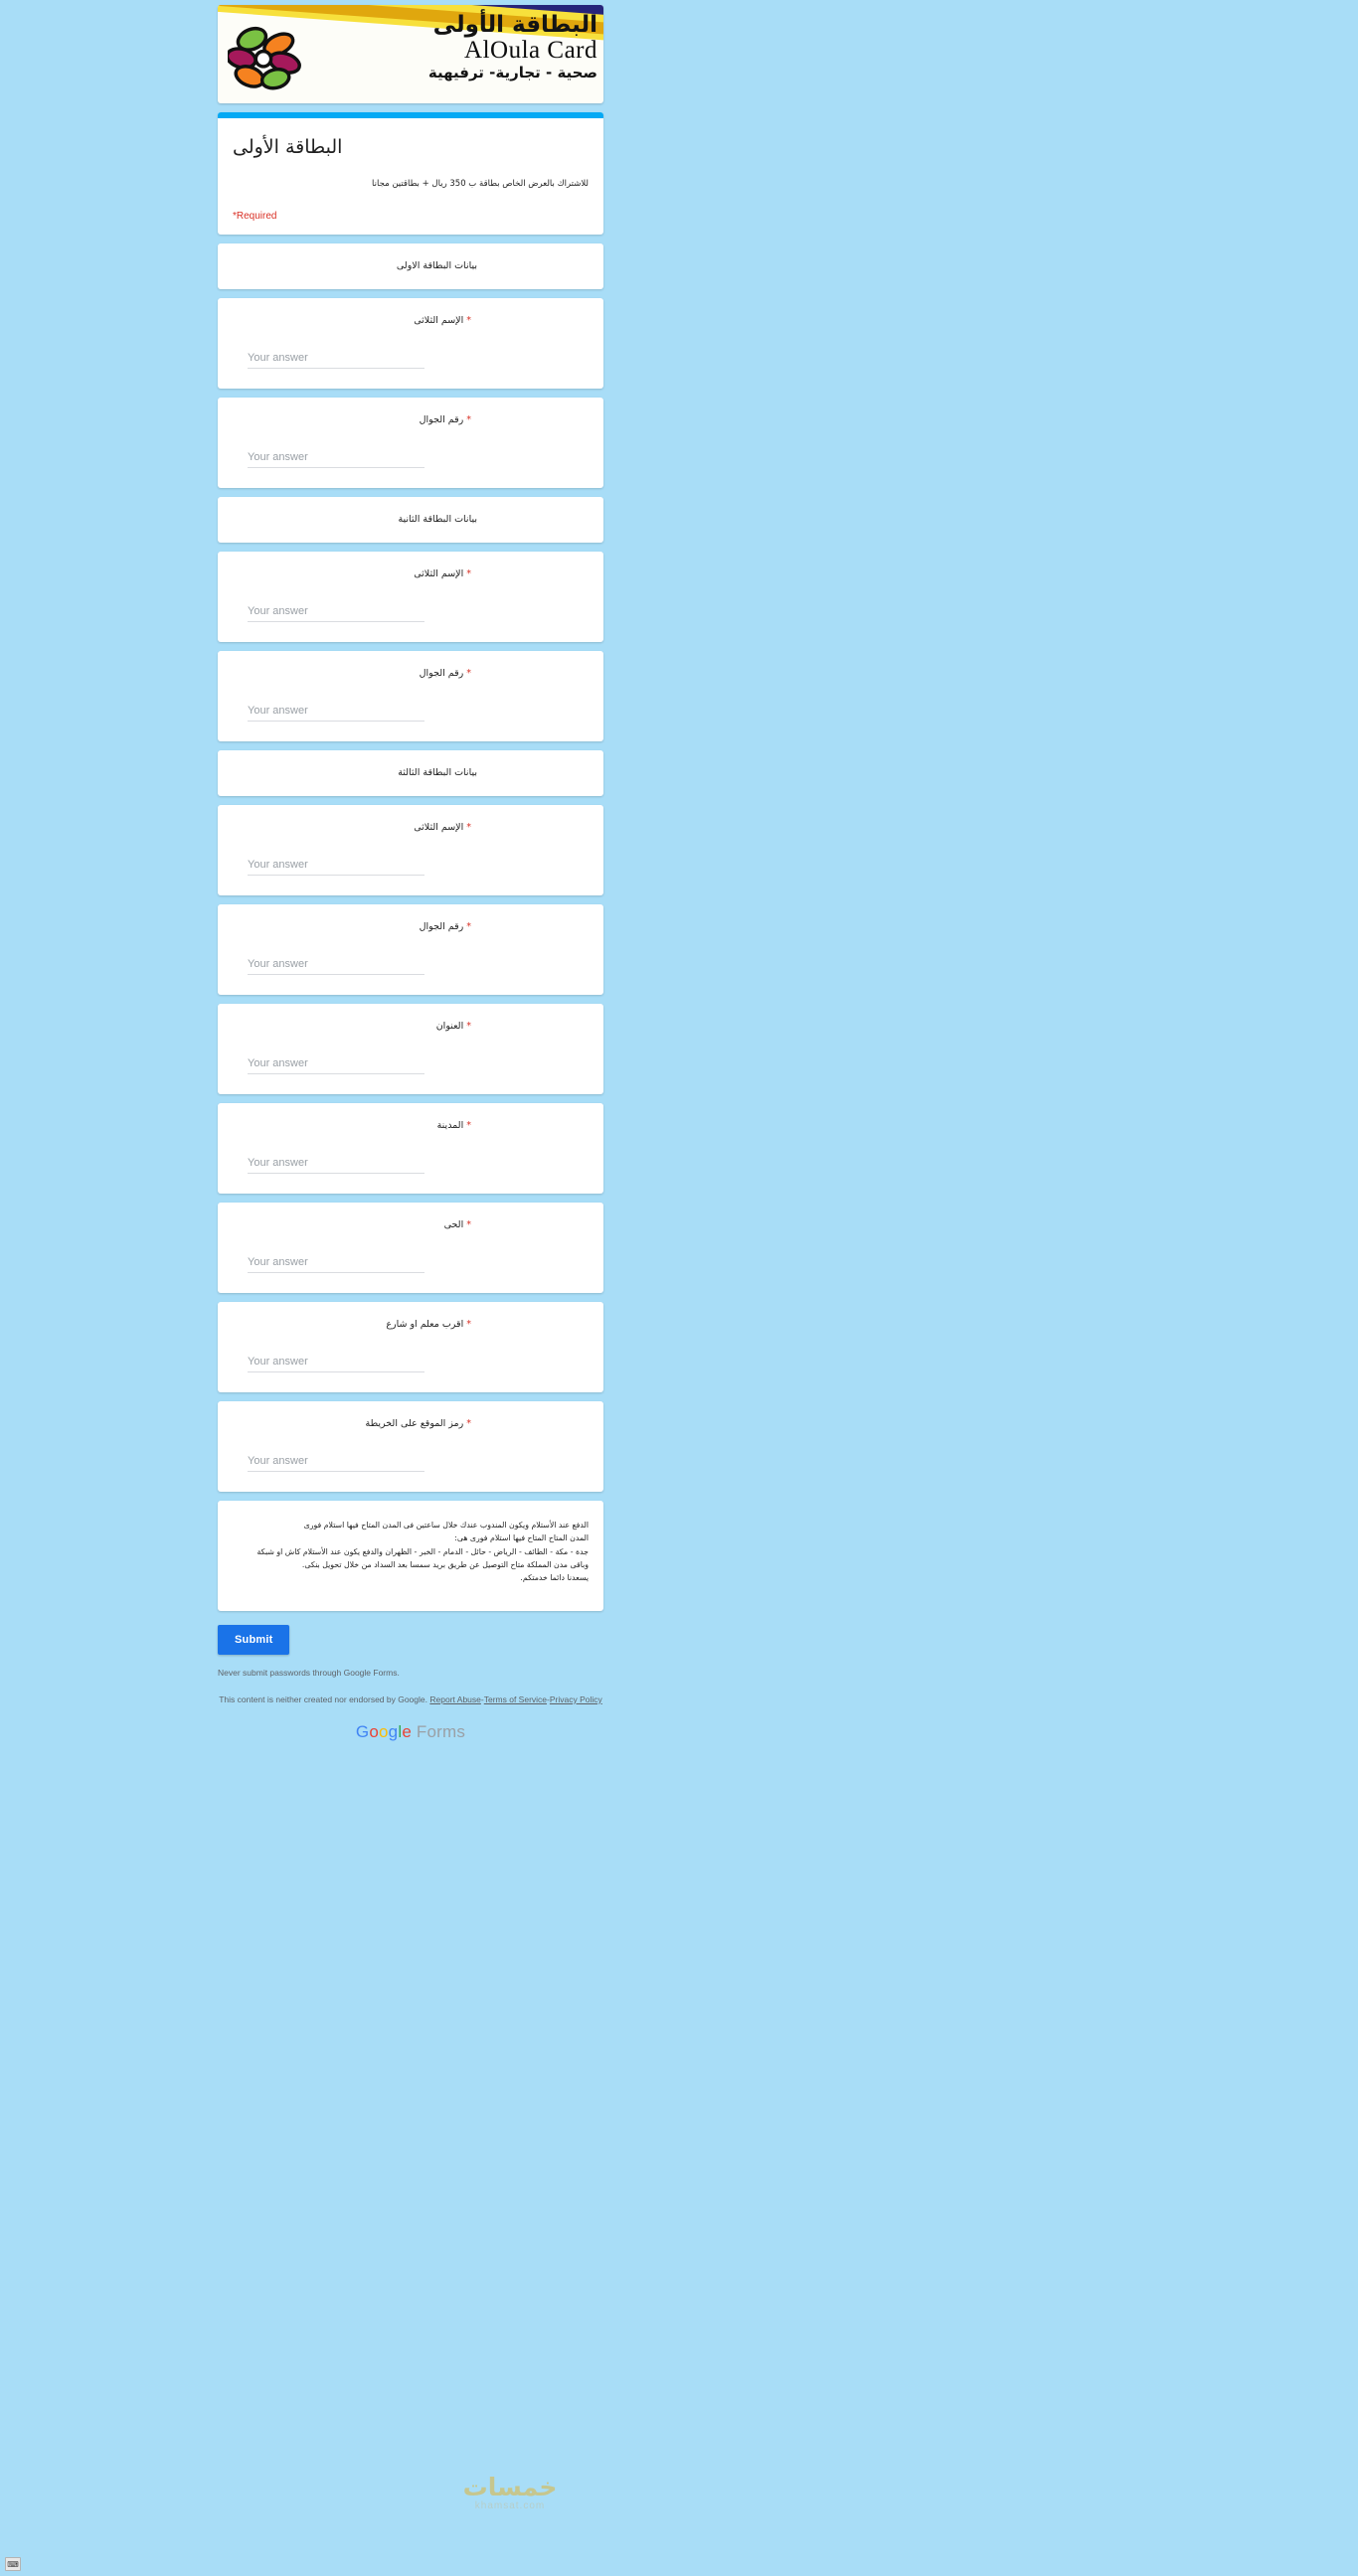 This screenshot has width=1358, height=2576. Describe the element at coordinates (436, 265) in the screenshot. I see `section-label: بيانات البطاقة الاولى` at that location.